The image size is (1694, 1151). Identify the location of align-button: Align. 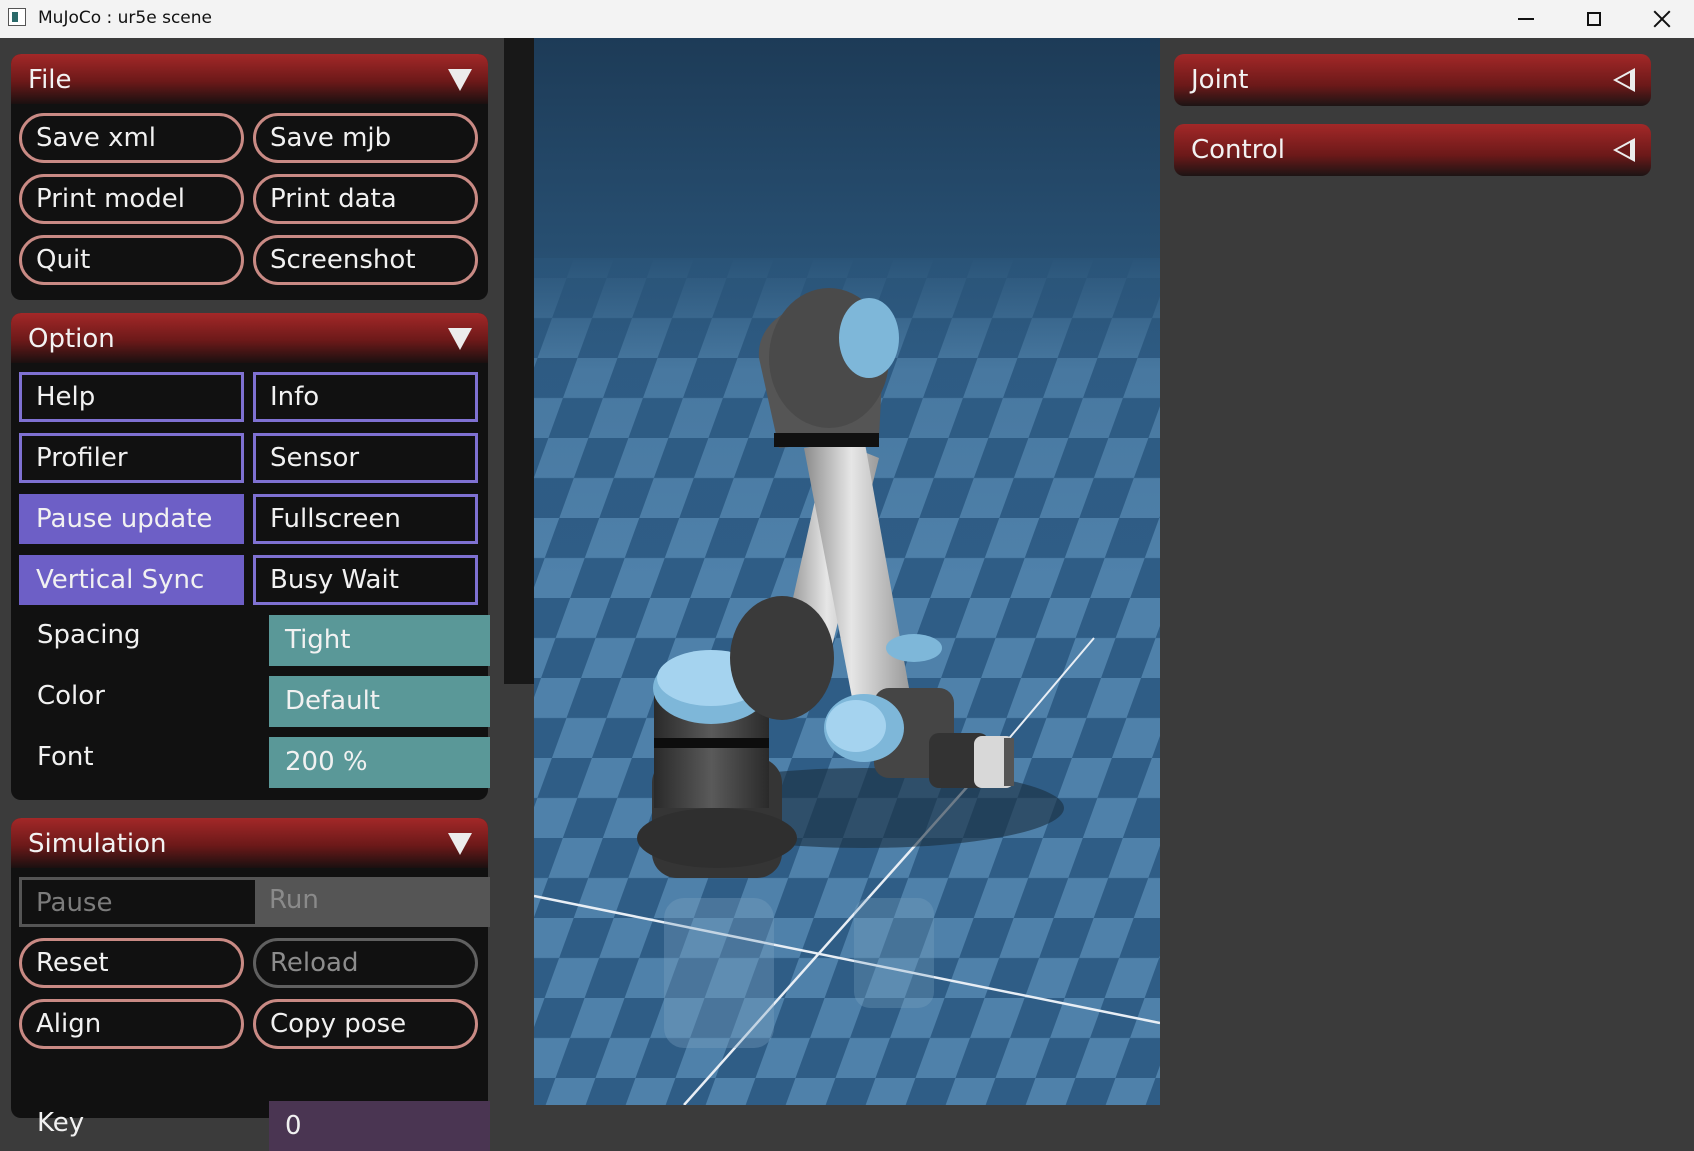
(131, 1024).